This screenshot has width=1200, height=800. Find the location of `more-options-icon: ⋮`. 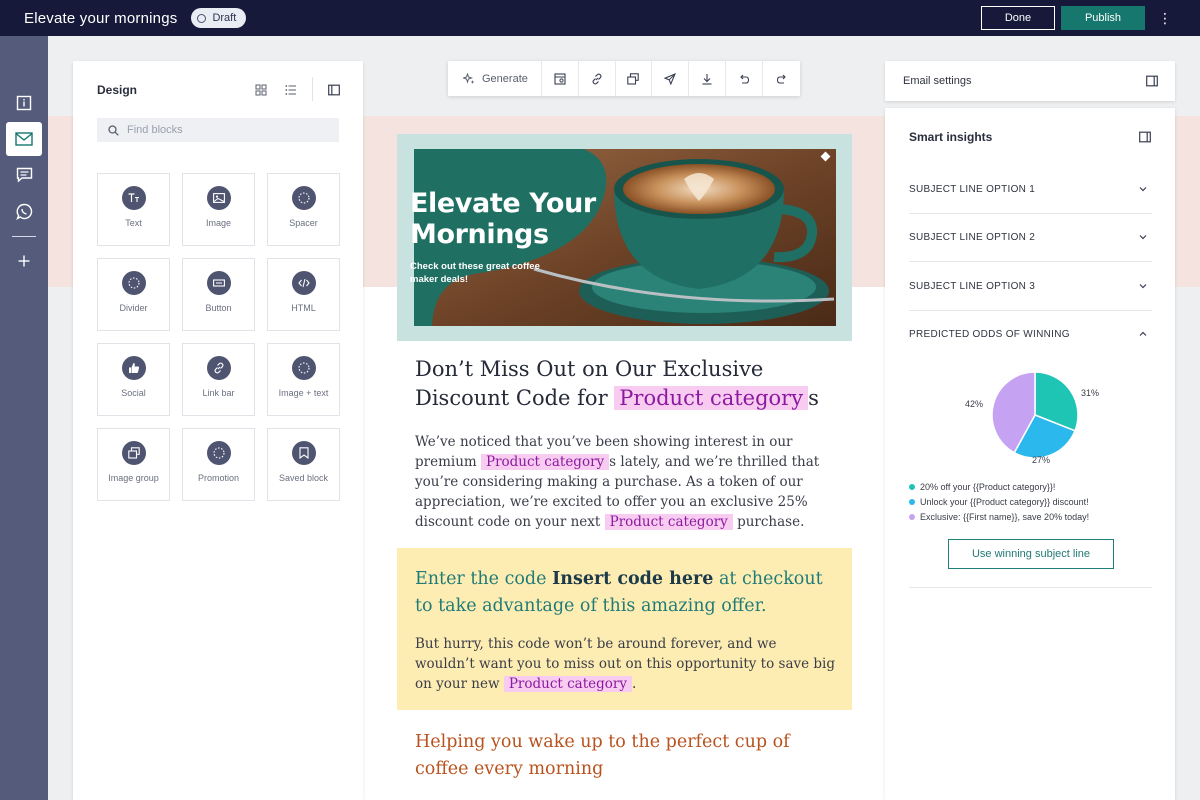

more-options-icon: ⋮ is located at coordinates (1165, 18).